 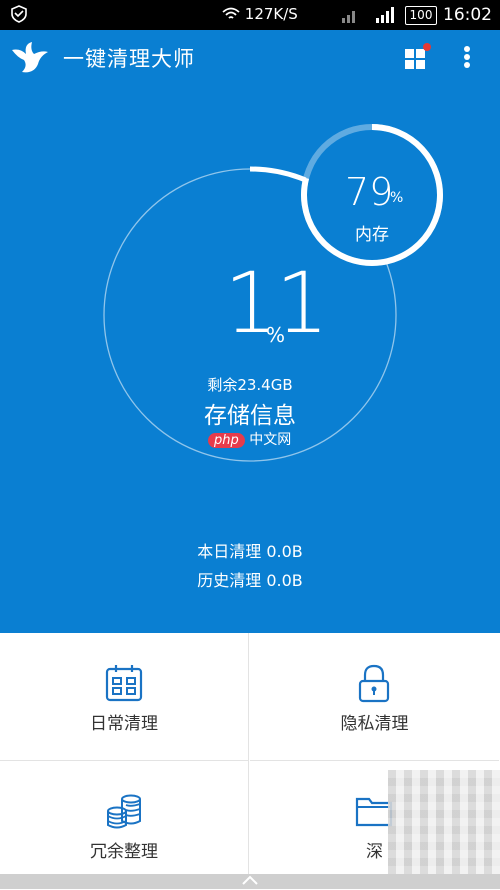 I want to click on tile-label: 隐私清理, so click(x=374, y=724).